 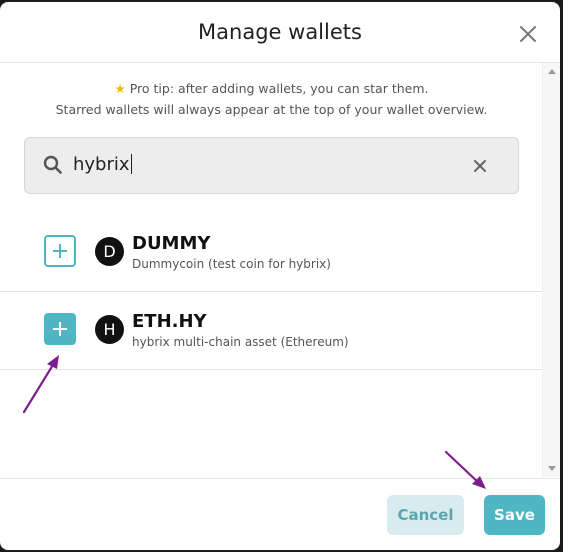 What do you see at coordinates (551, 270) in the screenshot?
I see `scrollbar` at bounding box center [551, 270].